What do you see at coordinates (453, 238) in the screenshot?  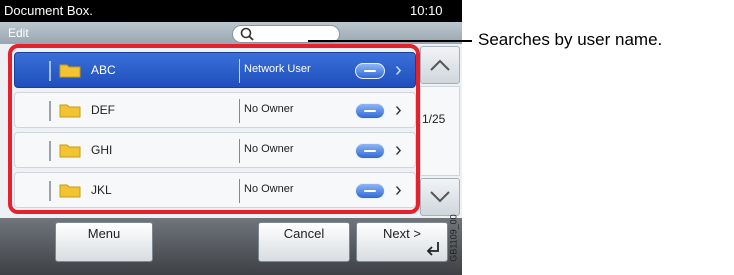 I see `figure-code-text: GB1109_00` at bounding box center [453, 238].